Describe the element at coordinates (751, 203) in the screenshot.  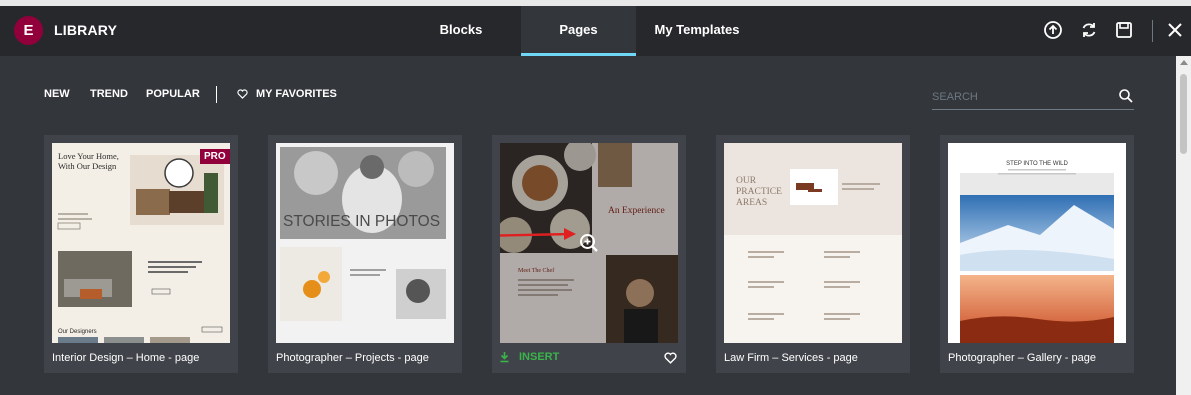
I see `thumb-heading-line3: AREAS` at that location.